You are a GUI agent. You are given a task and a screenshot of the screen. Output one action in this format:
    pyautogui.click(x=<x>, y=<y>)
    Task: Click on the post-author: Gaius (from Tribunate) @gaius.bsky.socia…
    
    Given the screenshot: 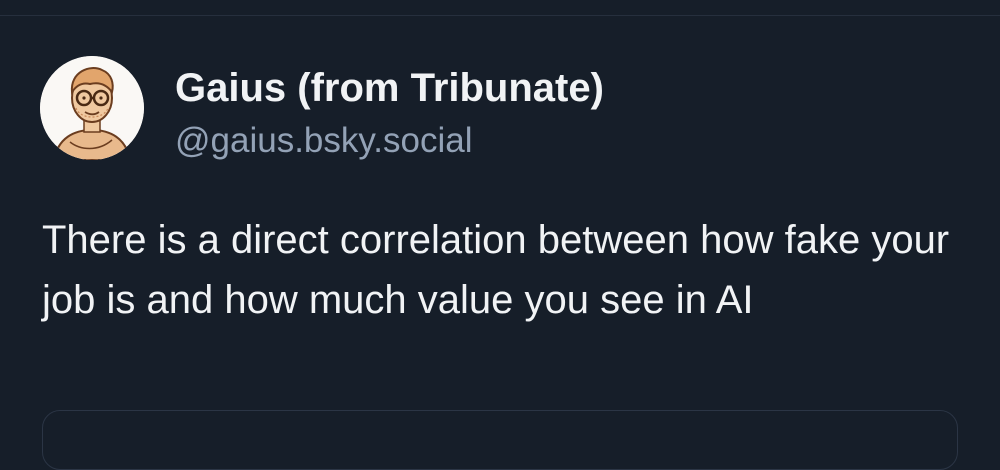 What is the action you would take?
    pyautogui.click(x=389, y=112)
    